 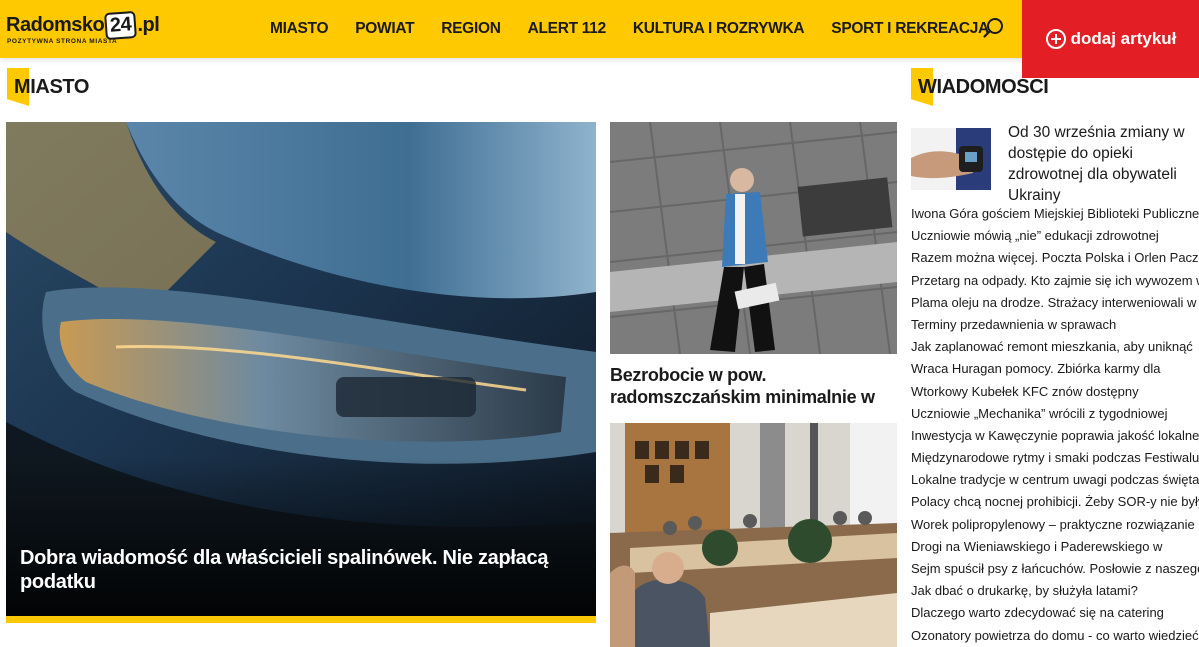 What do you see at coordinates (471, 29) in the screenshot?
I see `nav-item-region: REGION` at bounding box center [471, 29].